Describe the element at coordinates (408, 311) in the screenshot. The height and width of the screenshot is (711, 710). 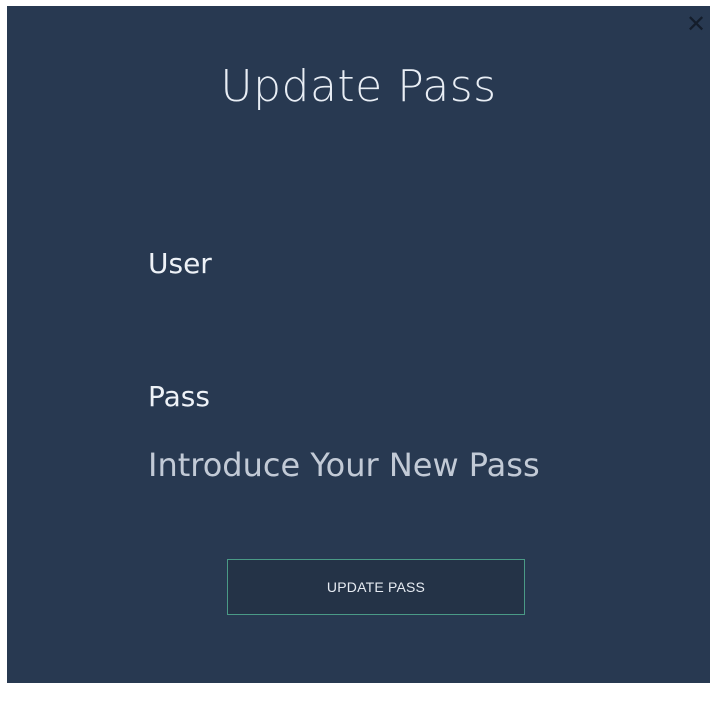
I see `user-input` at that location.